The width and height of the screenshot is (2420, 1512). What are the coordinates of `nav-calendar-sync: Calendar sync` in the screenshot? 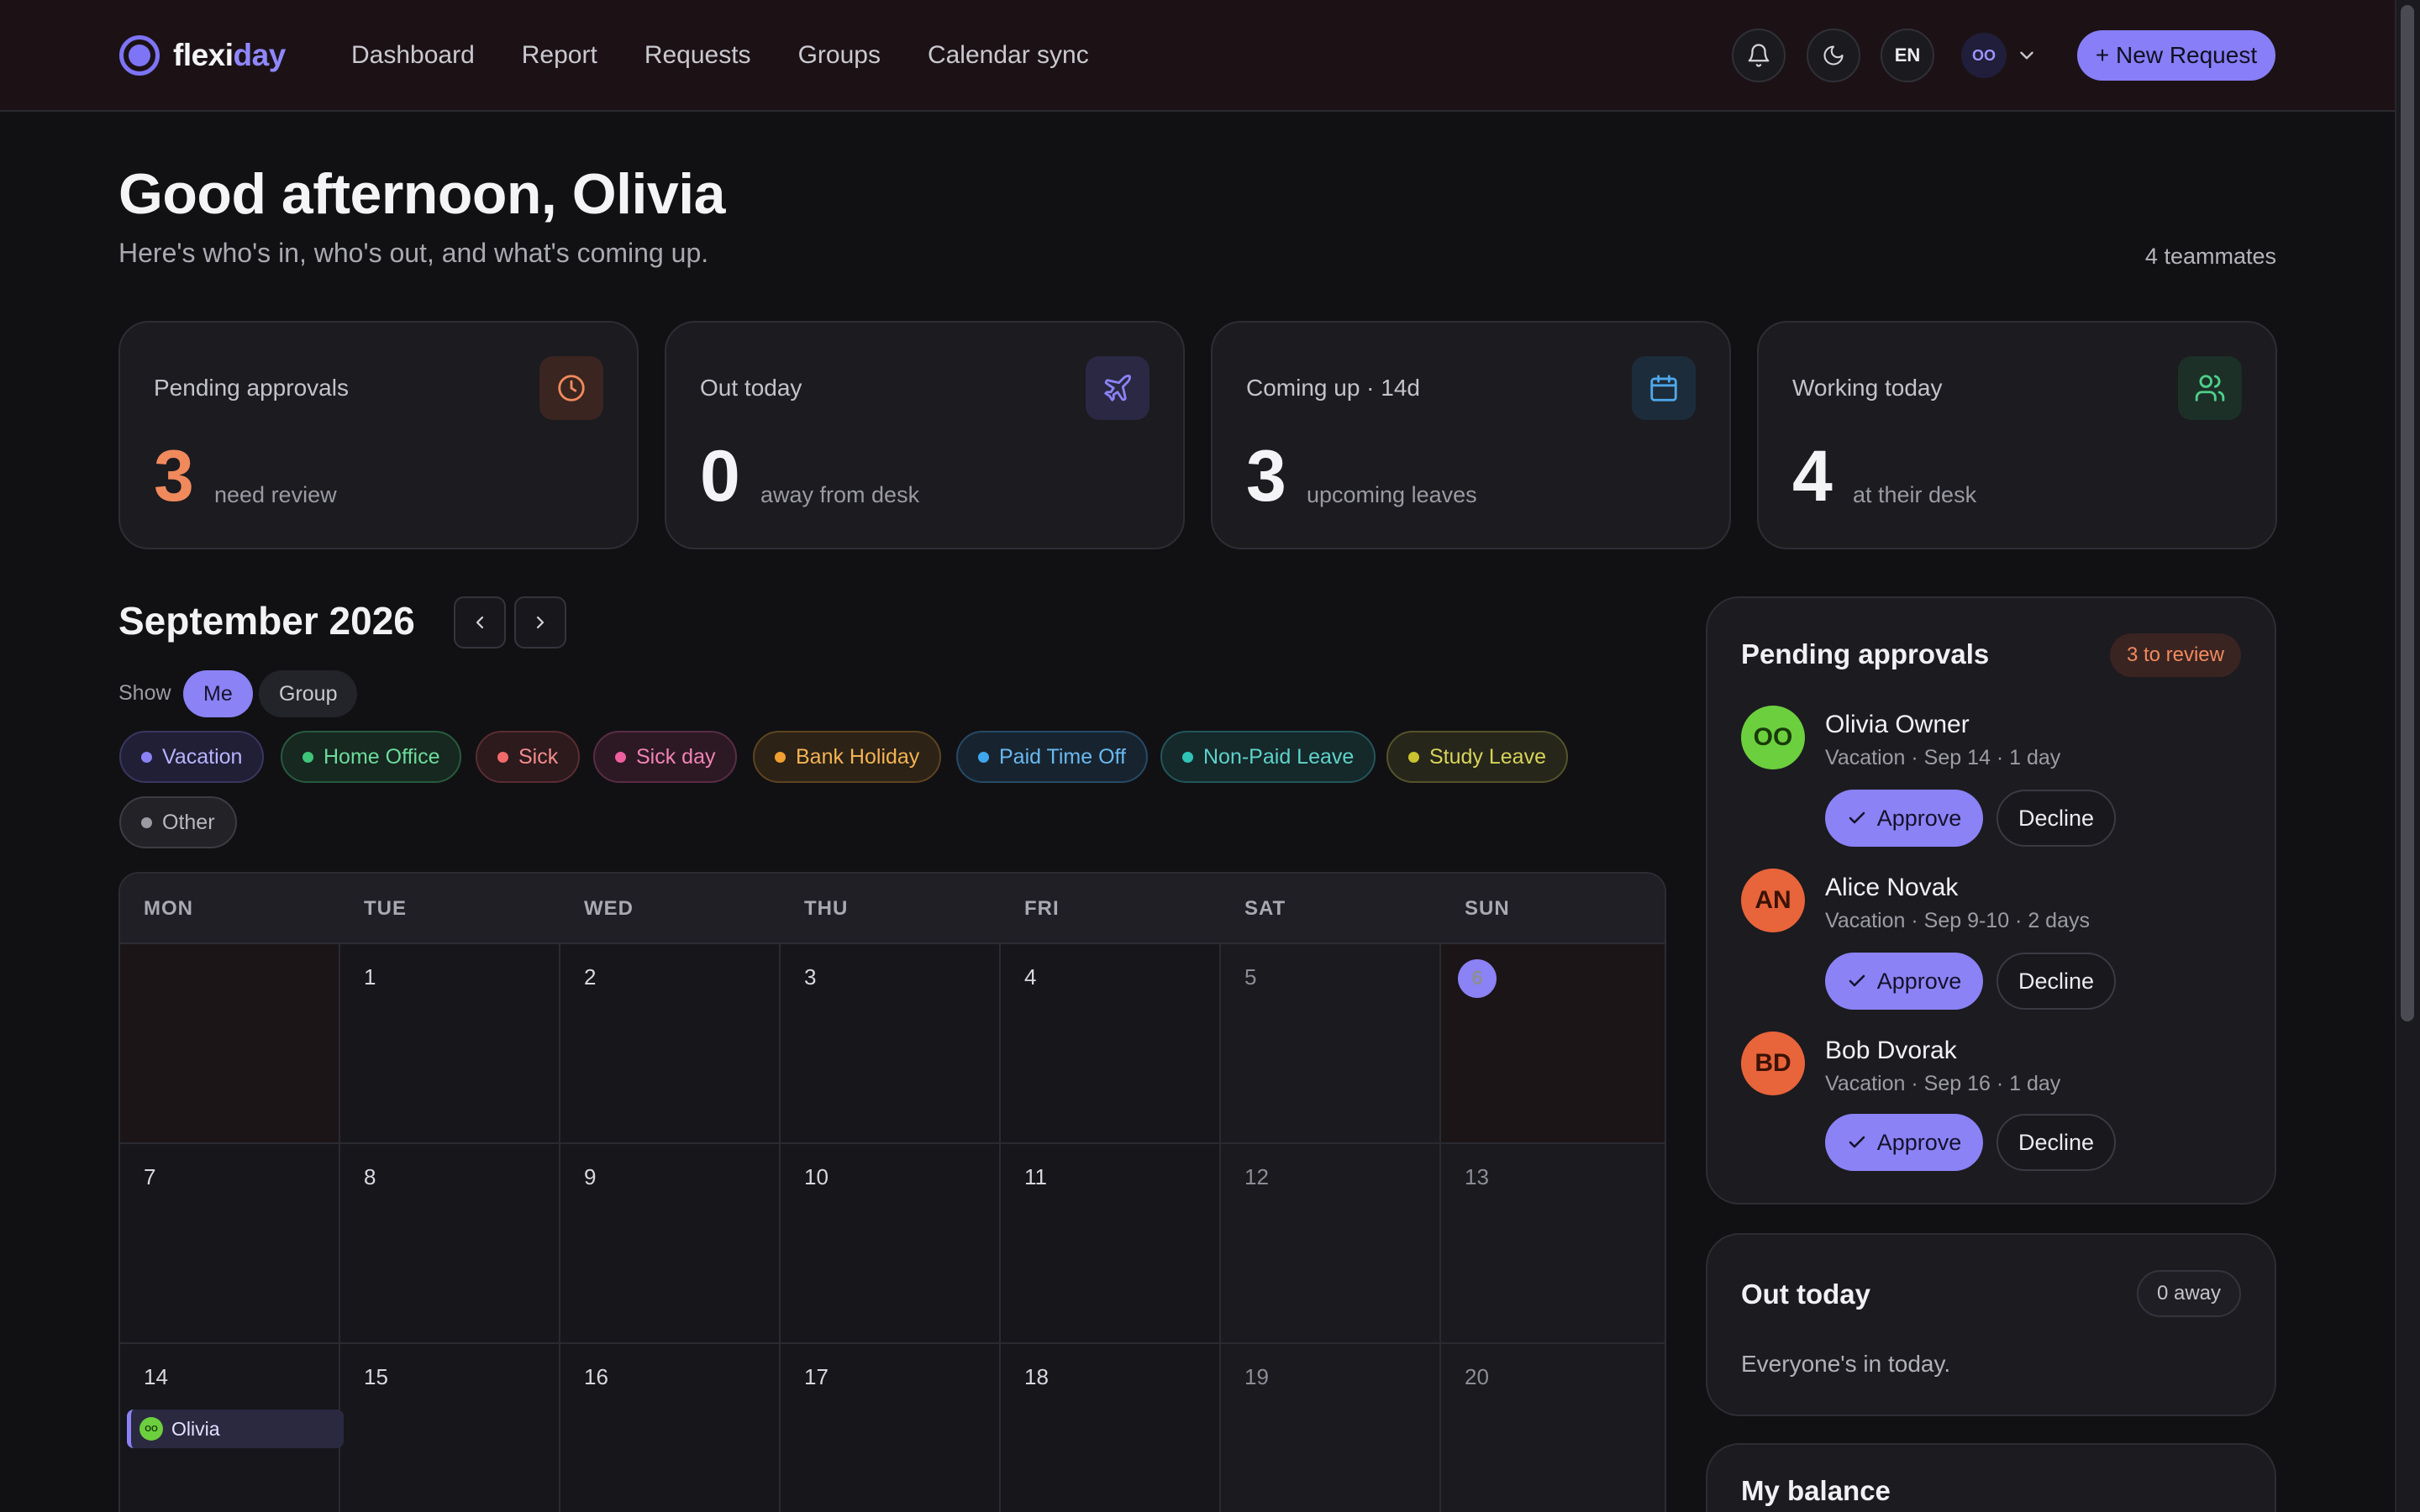 It's located at (1008, 55).